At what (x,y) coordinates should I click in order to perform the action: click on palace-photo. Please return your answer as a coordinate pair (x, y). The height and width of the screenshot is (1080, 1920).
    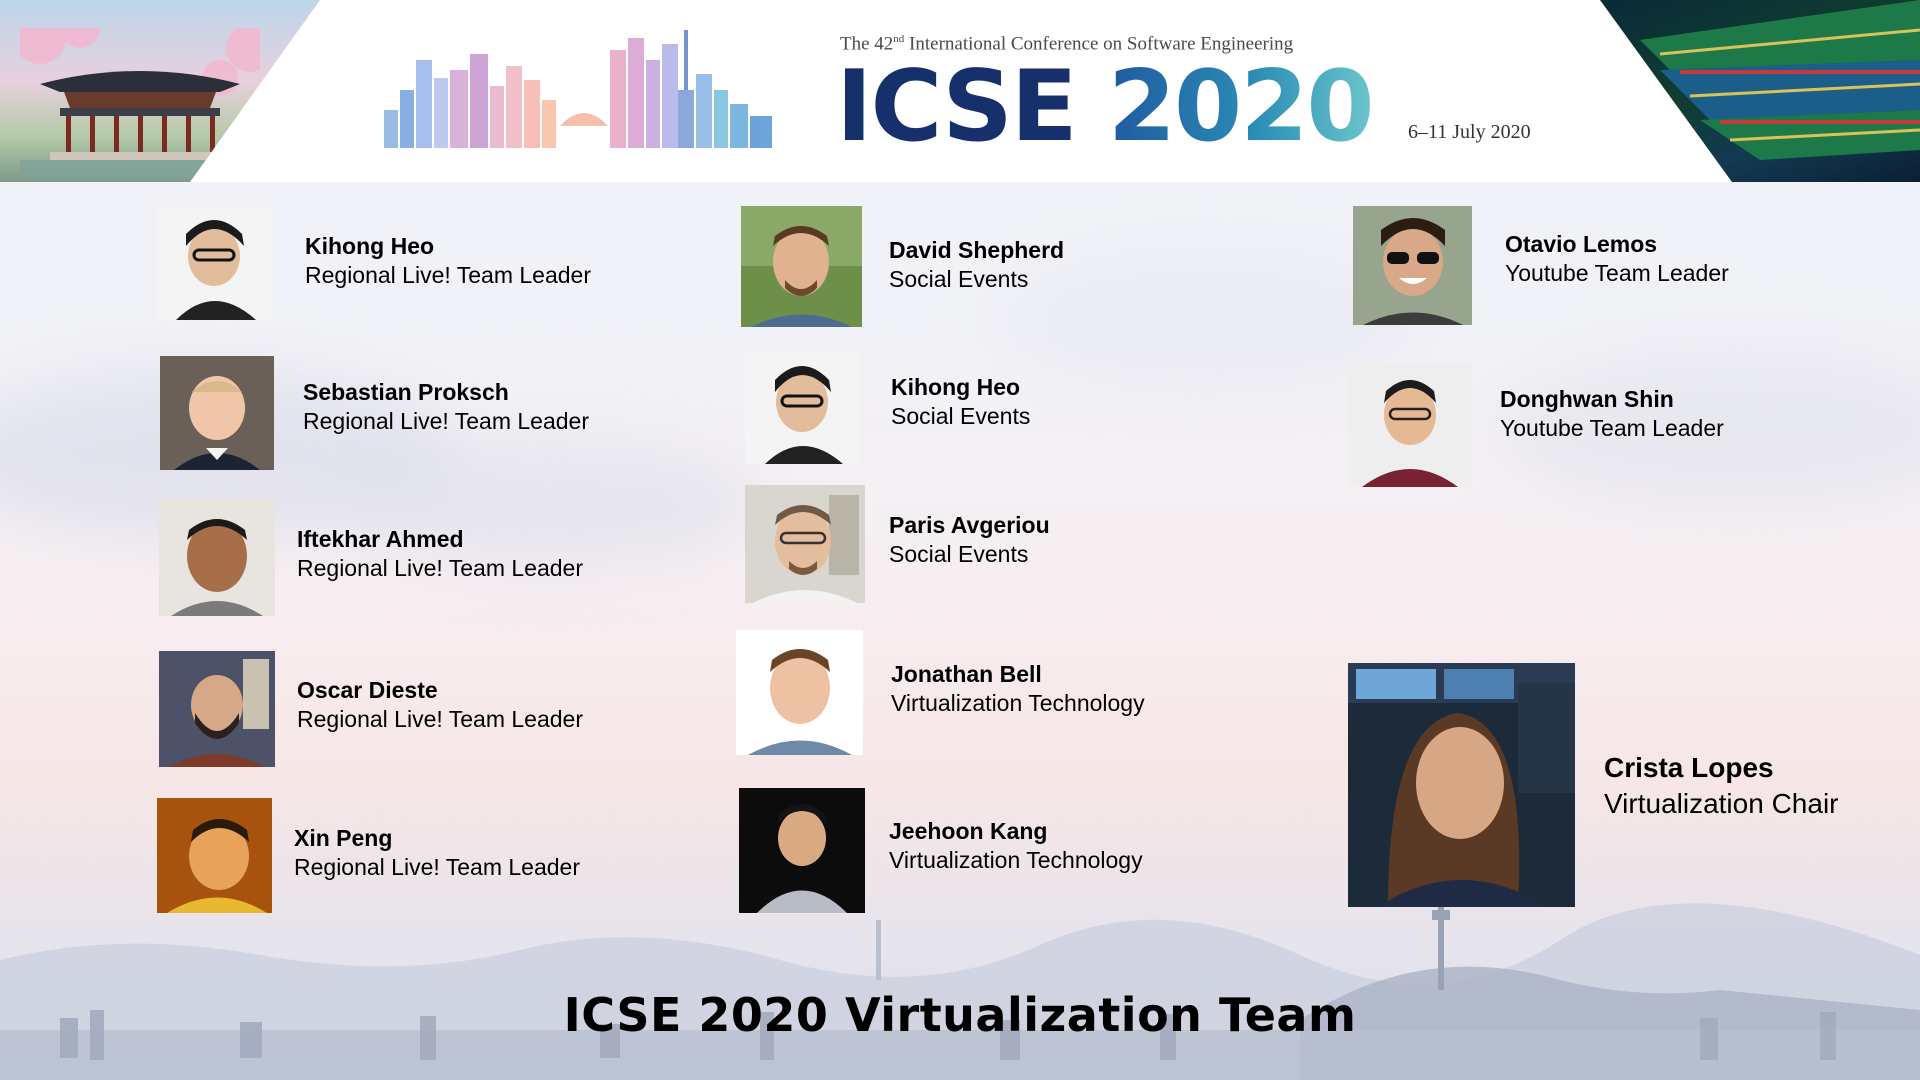
    Looking at the image, I should click on (160, 91).